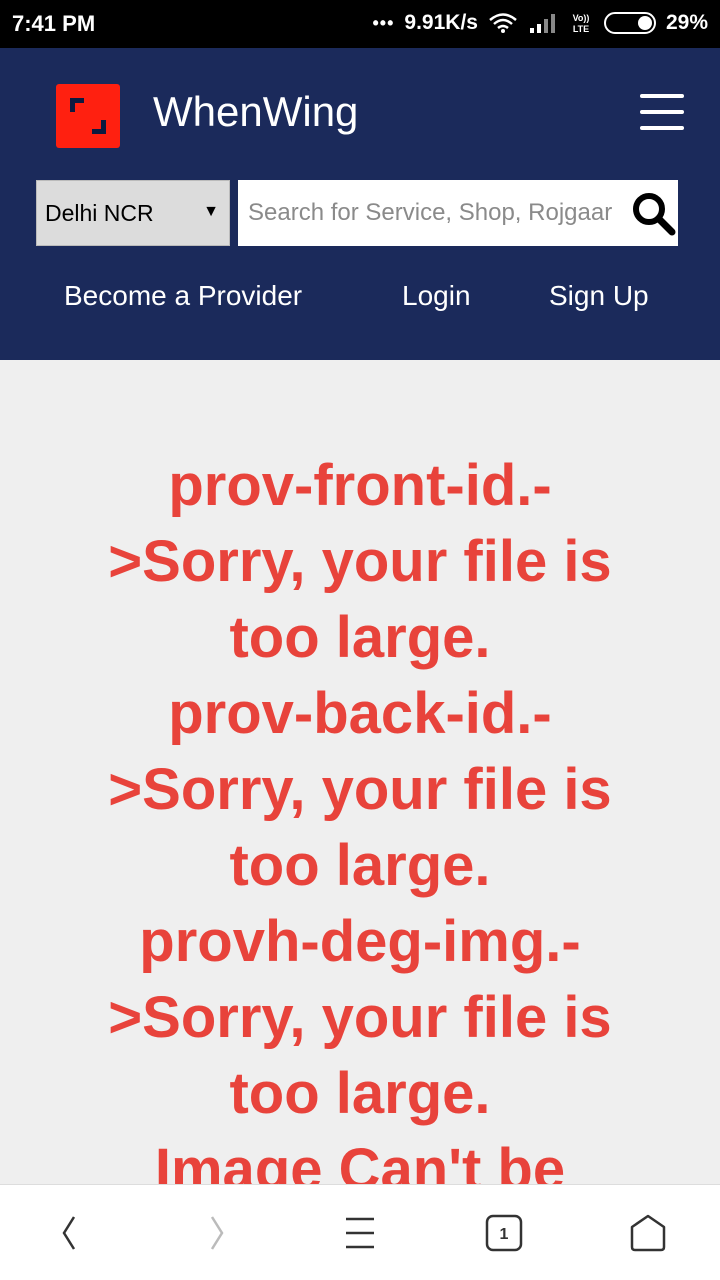  I want to click on login-link: Login, so click(436, 296).